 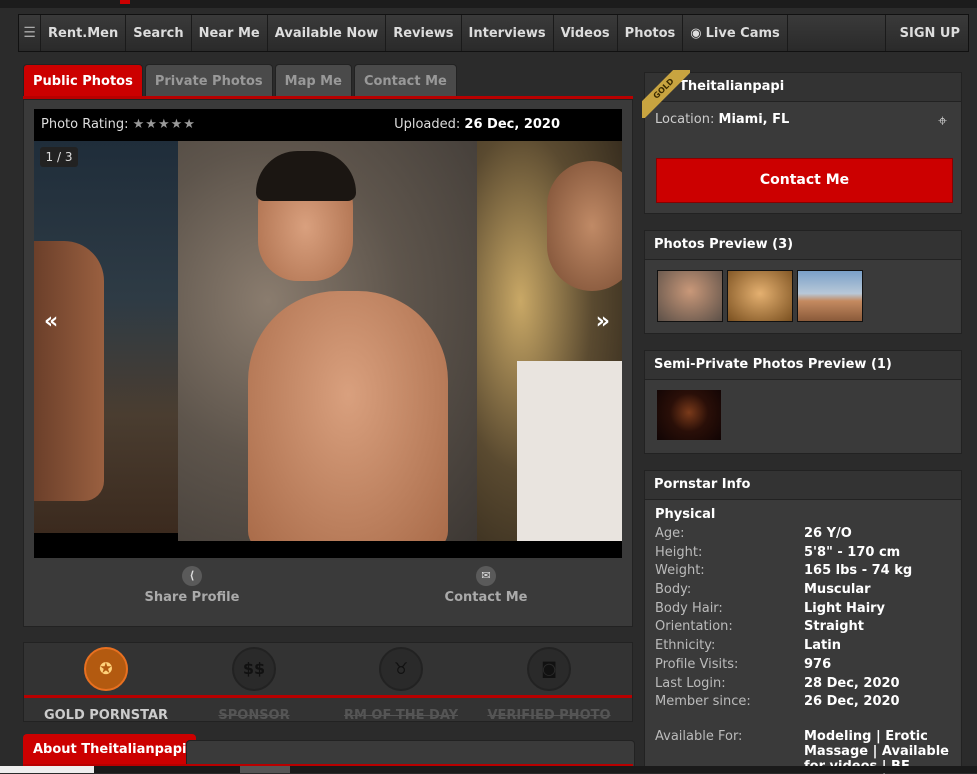 I want to click on share-profile-label: Share Profile, so click(x=192, y=597).